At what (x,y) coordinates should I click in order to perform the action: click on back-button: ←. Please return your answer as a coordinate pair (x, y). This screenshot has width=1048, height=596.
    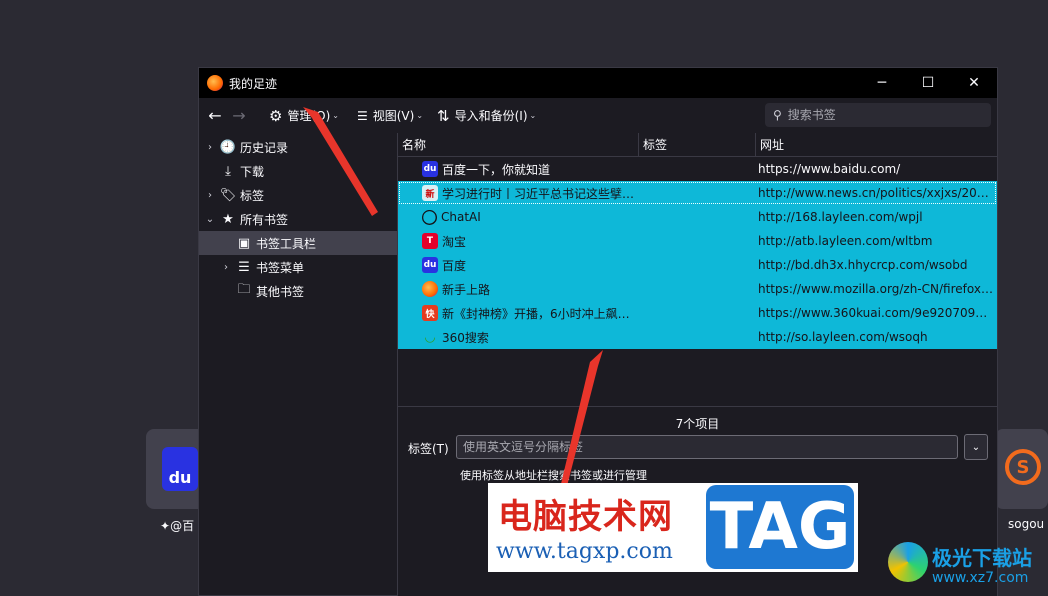
    Looking at the image, I should click on (215, 115).